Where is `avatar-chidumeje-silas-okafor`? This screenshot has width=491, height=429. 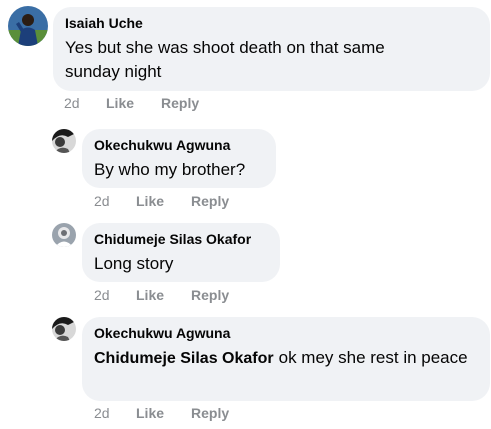
avatar-chidumeje-silas-okafor is located at coordinates (64, 235).